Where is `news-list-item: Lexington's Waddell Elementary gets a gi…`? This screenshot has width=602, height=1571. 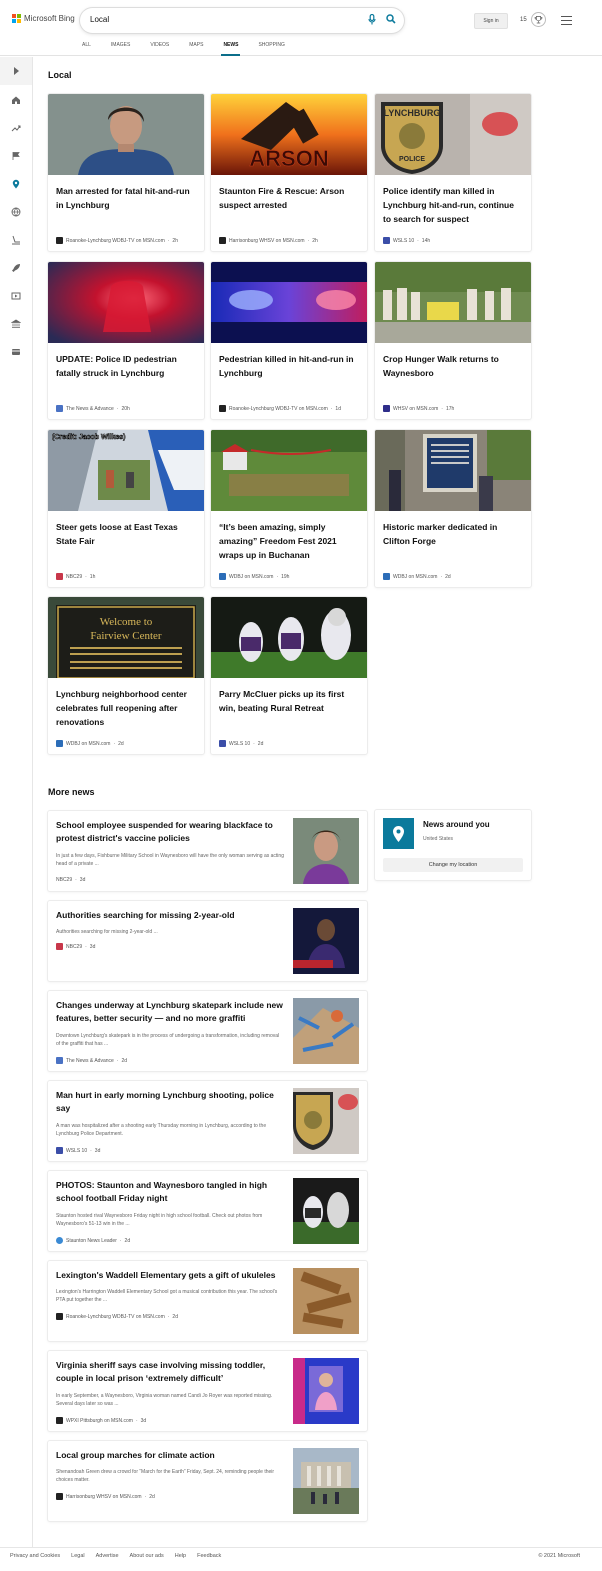 news-list-item: Lexington's Waddell Elementary gets a gi… is located at coordinates (207, 1301).